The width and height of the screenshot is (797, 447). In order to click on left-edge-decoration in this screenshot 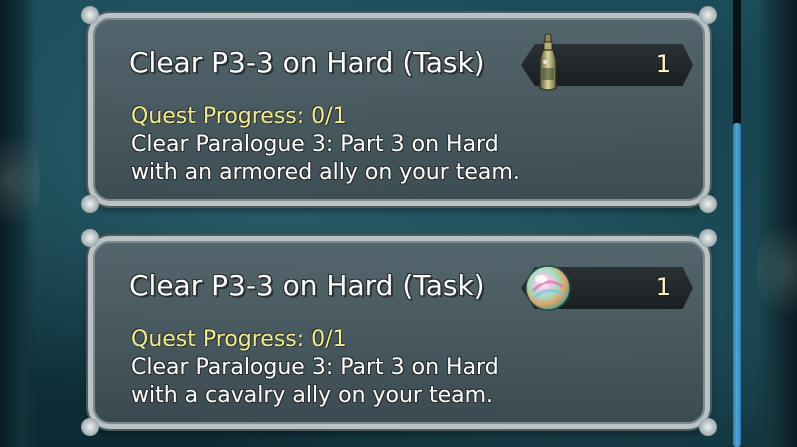, I will do `click(20, 223)`.